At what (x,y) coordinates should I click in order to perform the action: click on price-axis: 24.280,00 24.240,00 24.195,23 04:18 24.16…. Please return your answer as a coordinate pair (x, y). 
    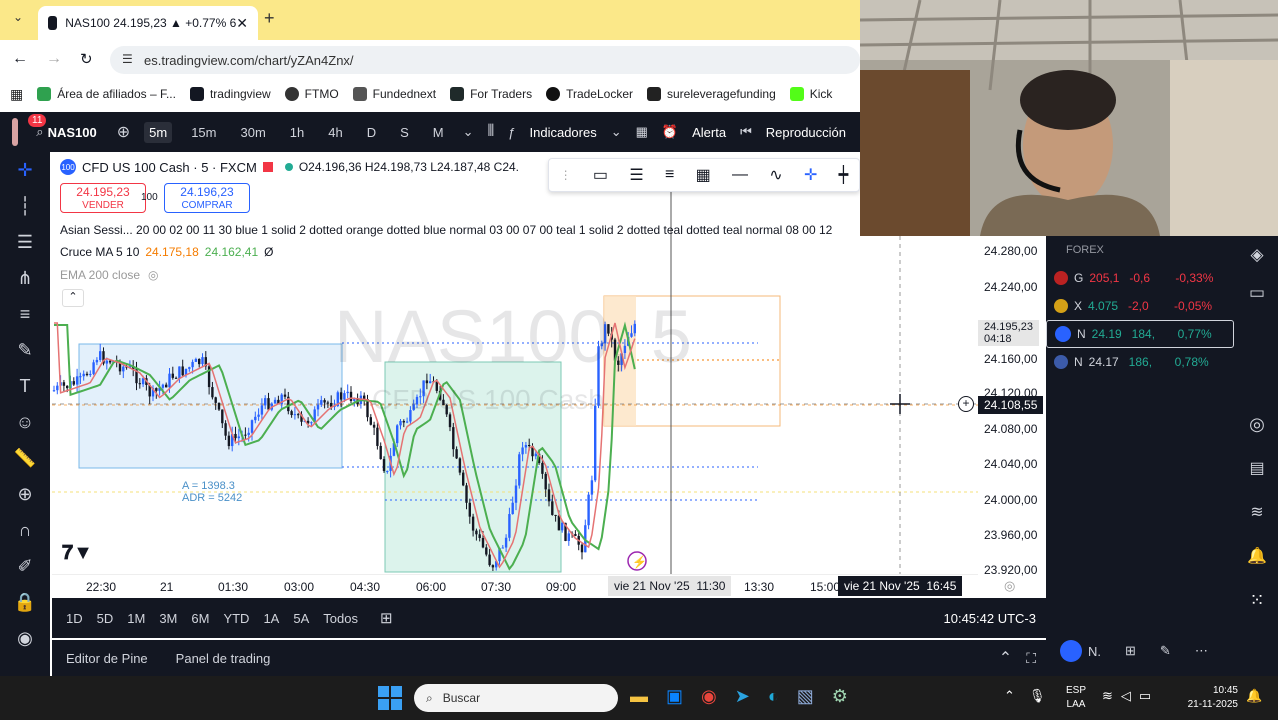
    Looking at the image, I should click on (1011, 406).